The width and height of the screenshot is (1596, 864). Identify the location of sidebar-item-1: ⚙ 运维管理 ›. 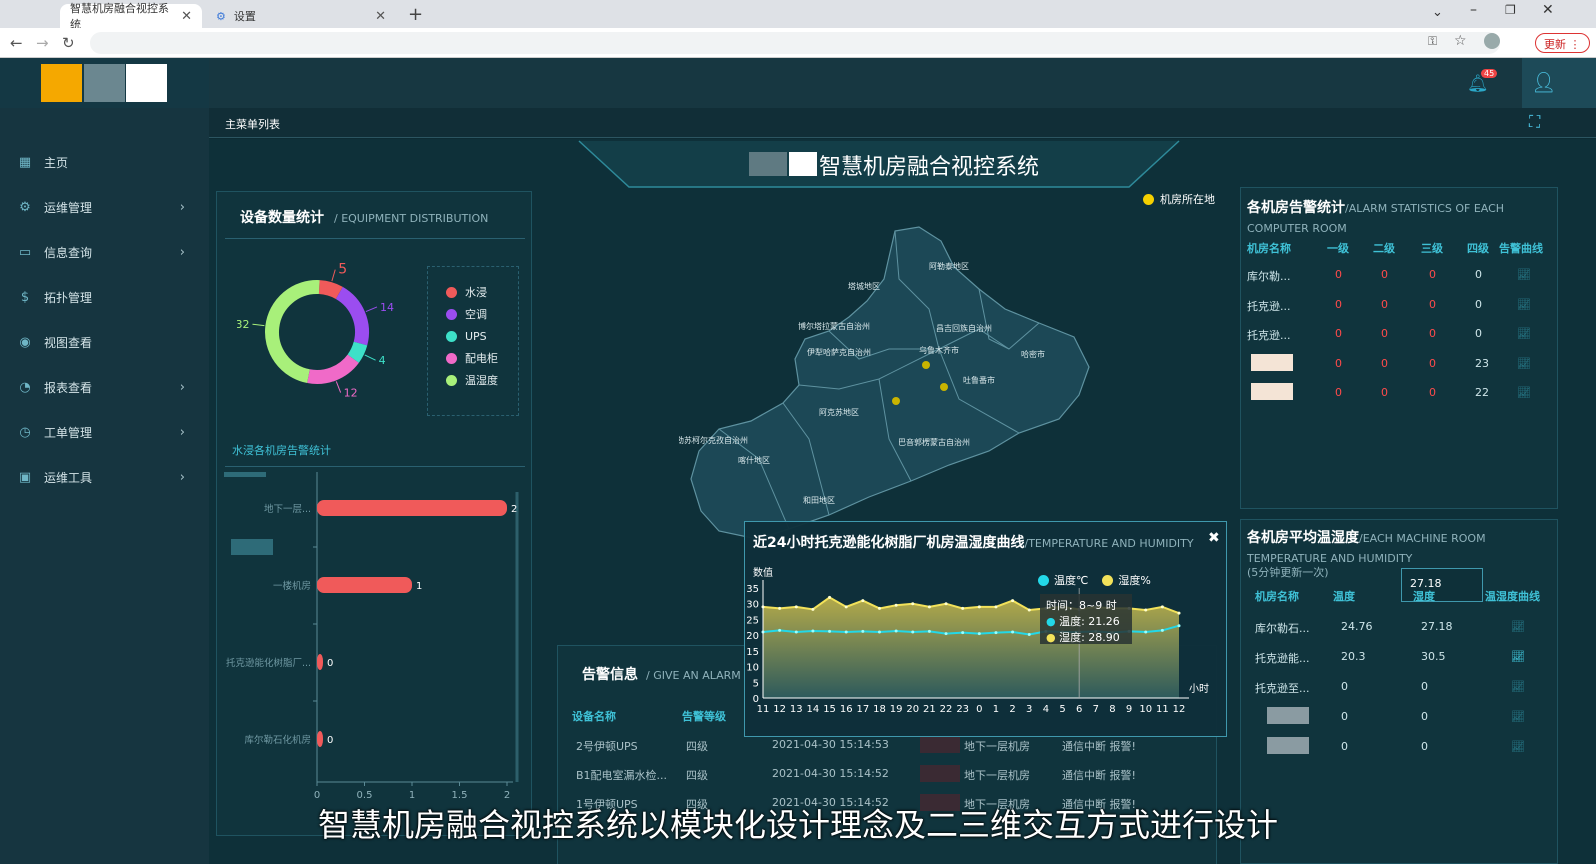
(104, 207).